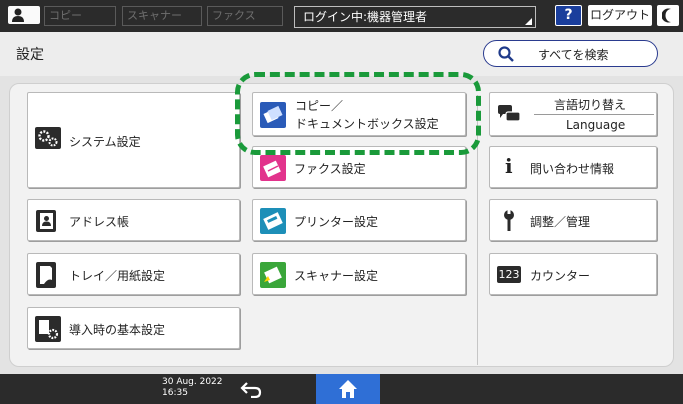  I want to click on login-status-text: ログイン中:機器管理者, so click(365, 17).